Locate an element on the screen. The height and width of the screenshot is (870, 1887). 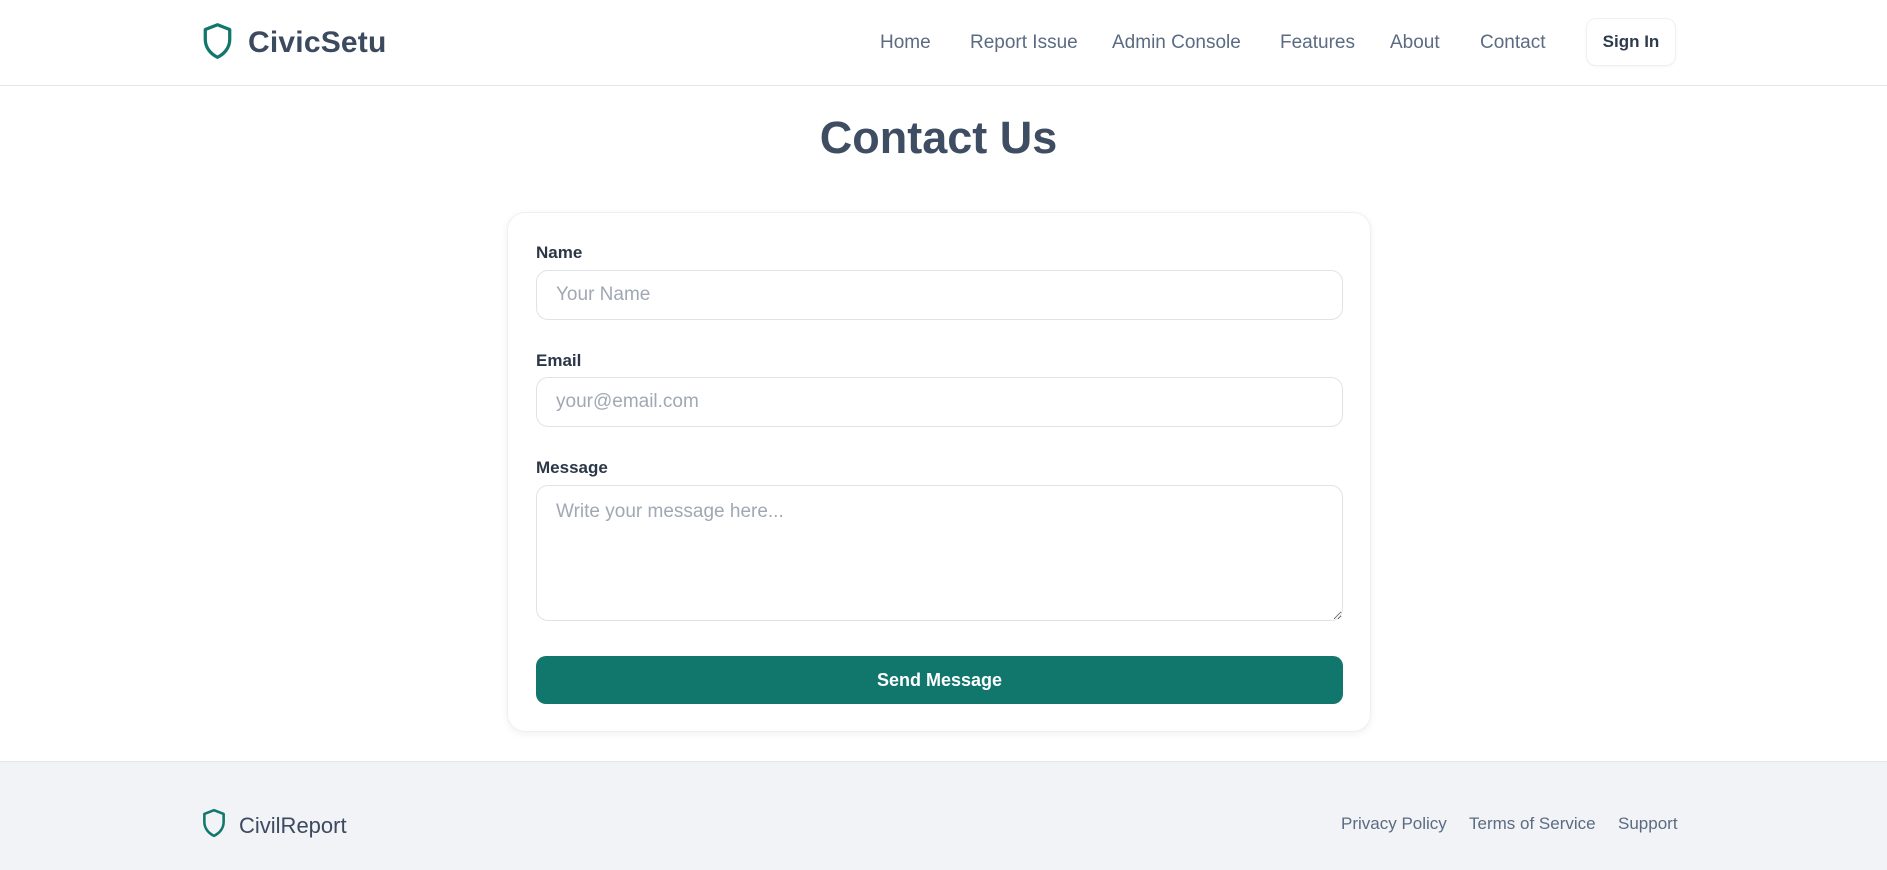
message-label: Message is located at coordinates (572, 467).